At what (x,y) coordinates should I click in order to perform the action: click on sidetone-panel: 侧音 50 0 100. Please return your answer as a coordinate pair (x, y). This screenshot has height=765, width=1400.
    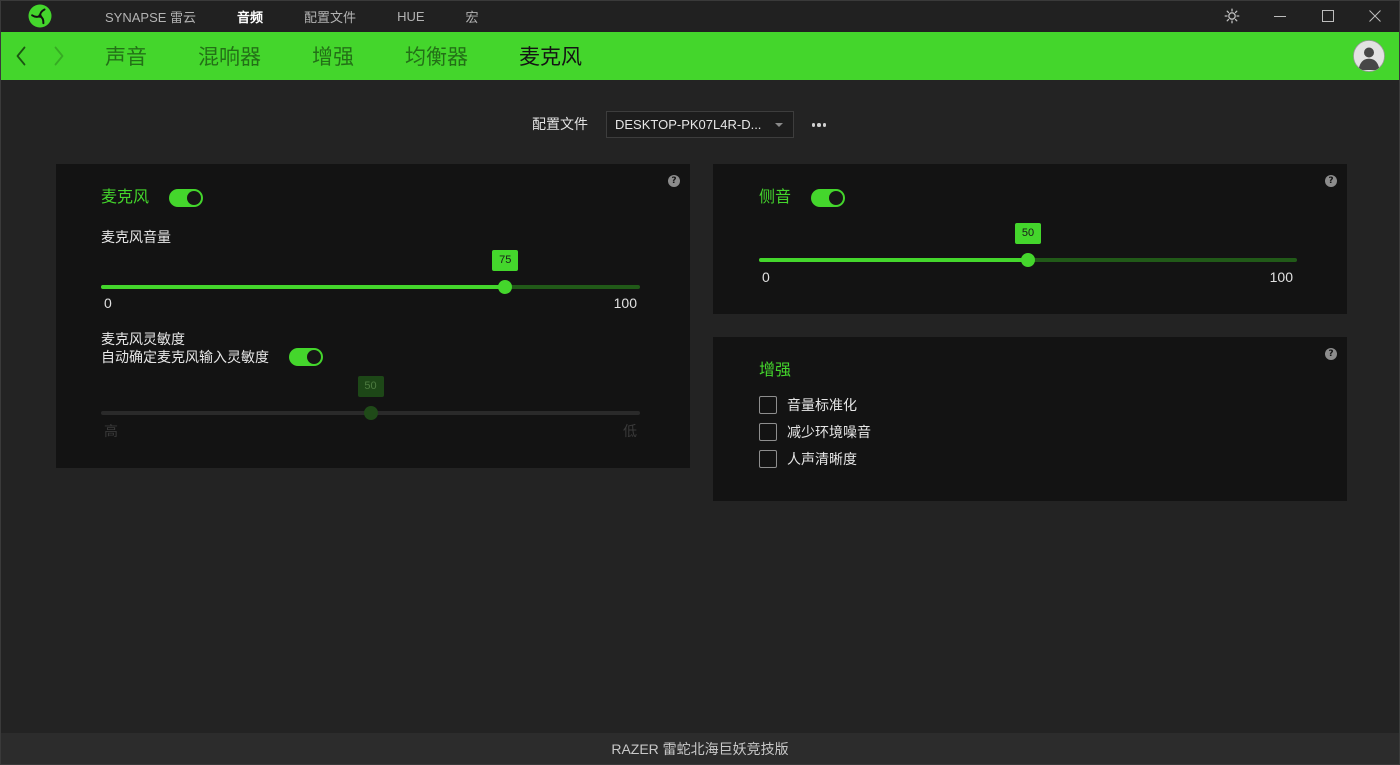
    Looking at the image, I should click on (1030, 239).